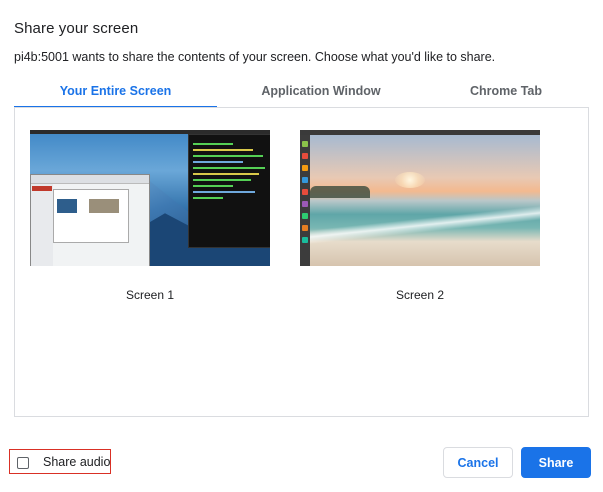 The width and height of the screenshot is (603, 492). I want to click on screen-1-preview, so click(150, 198).